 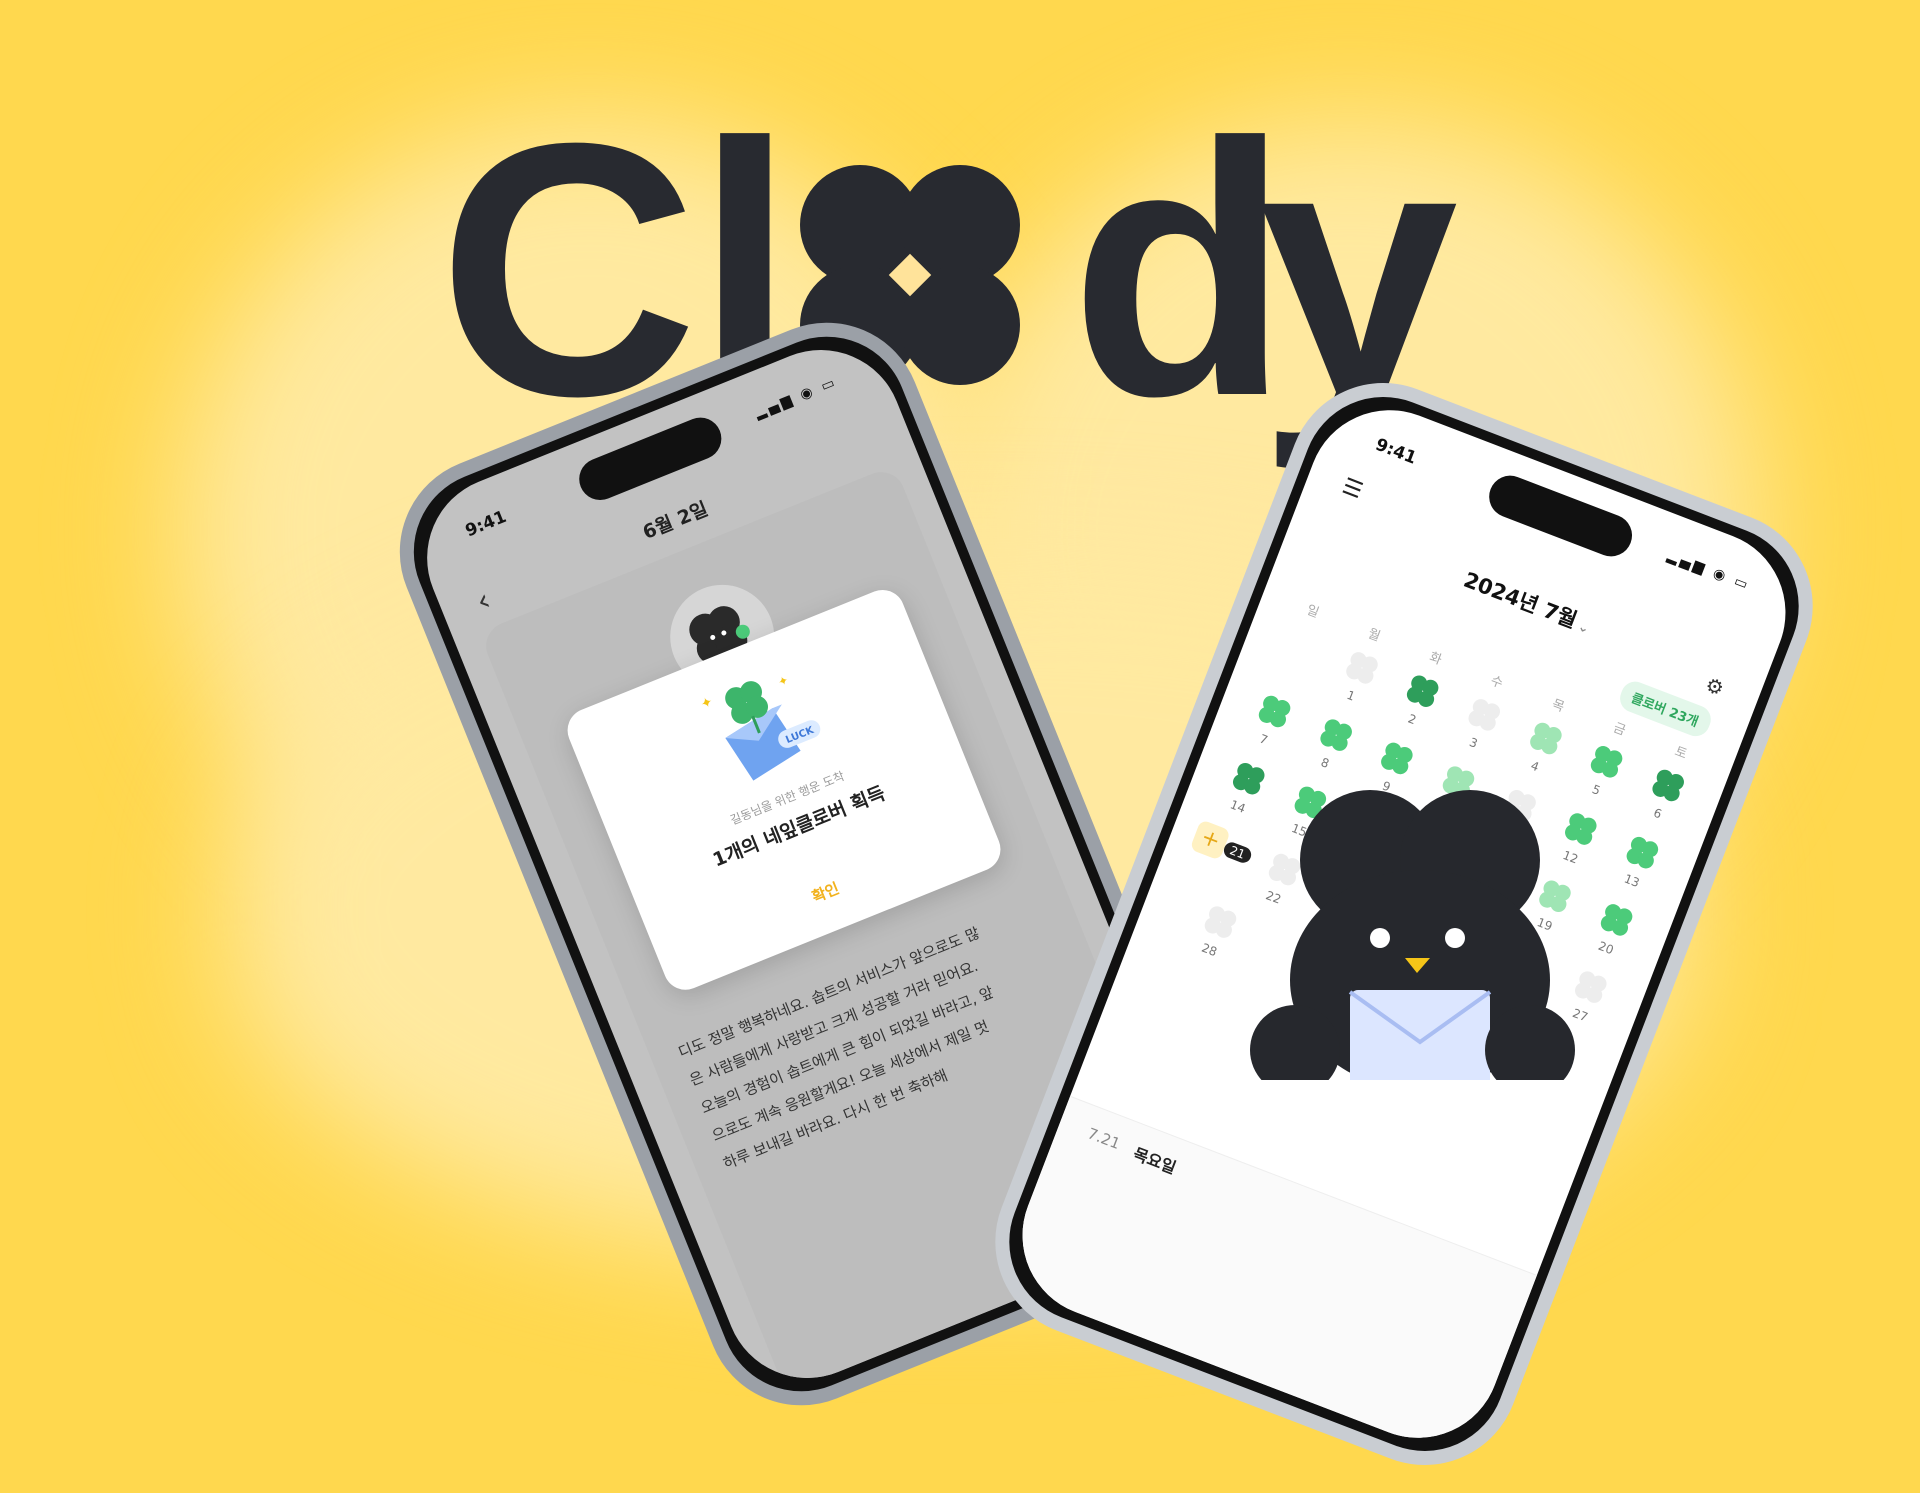 What do you see at coordinates (1561, 516) in the screenshot?
I see `dynamic-island` at bounding box center [1561, 516].